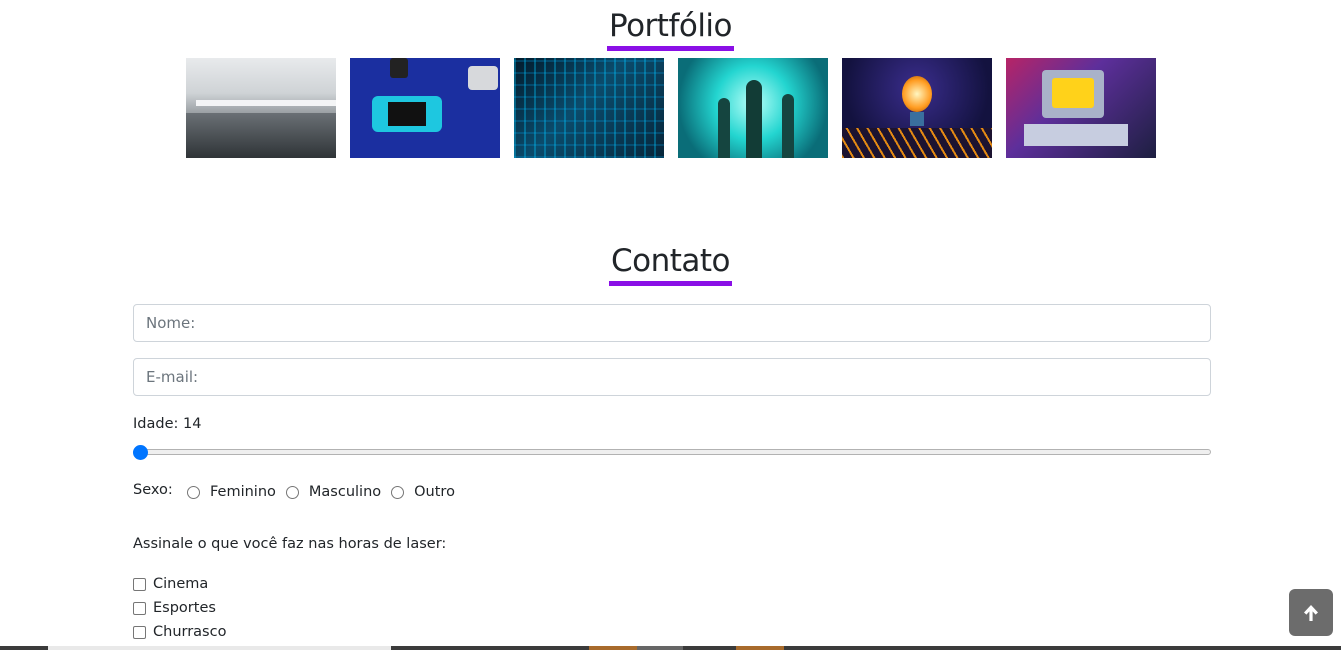 The image size is (1341, 650). I want to click on lightbulb-circuit-image, so click(917, 108).